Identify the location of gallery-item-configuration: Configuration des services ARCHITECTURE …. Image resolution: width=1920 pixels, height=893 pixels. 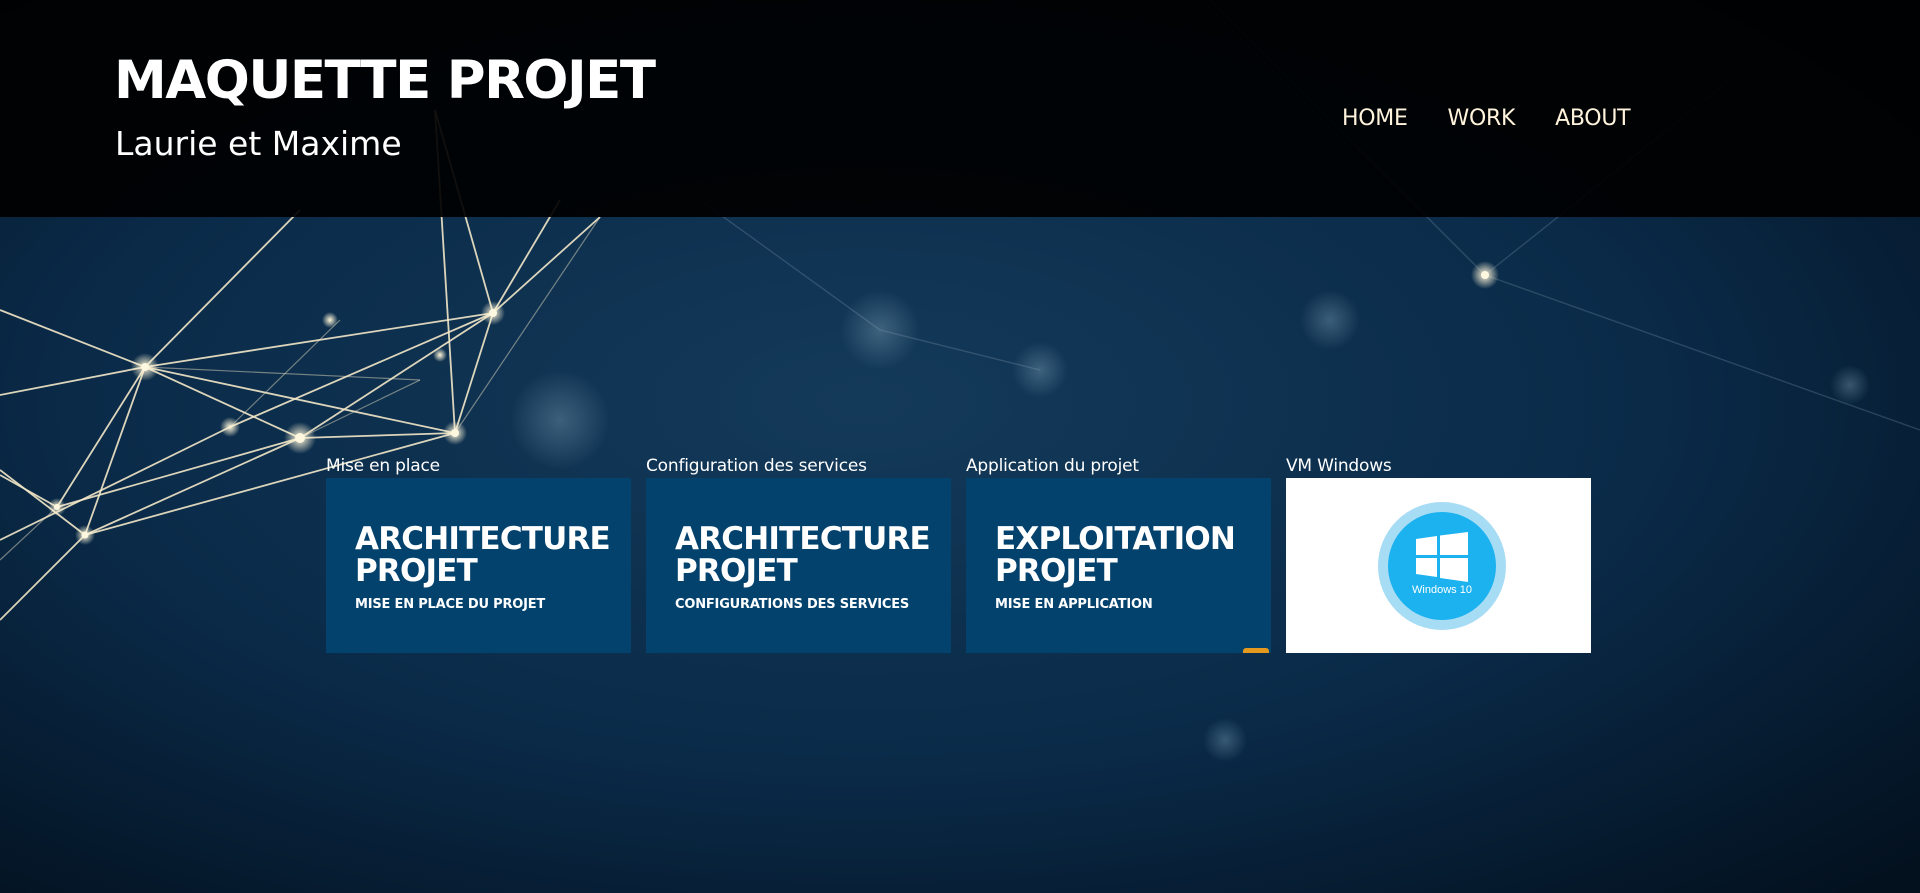
(798, 554).